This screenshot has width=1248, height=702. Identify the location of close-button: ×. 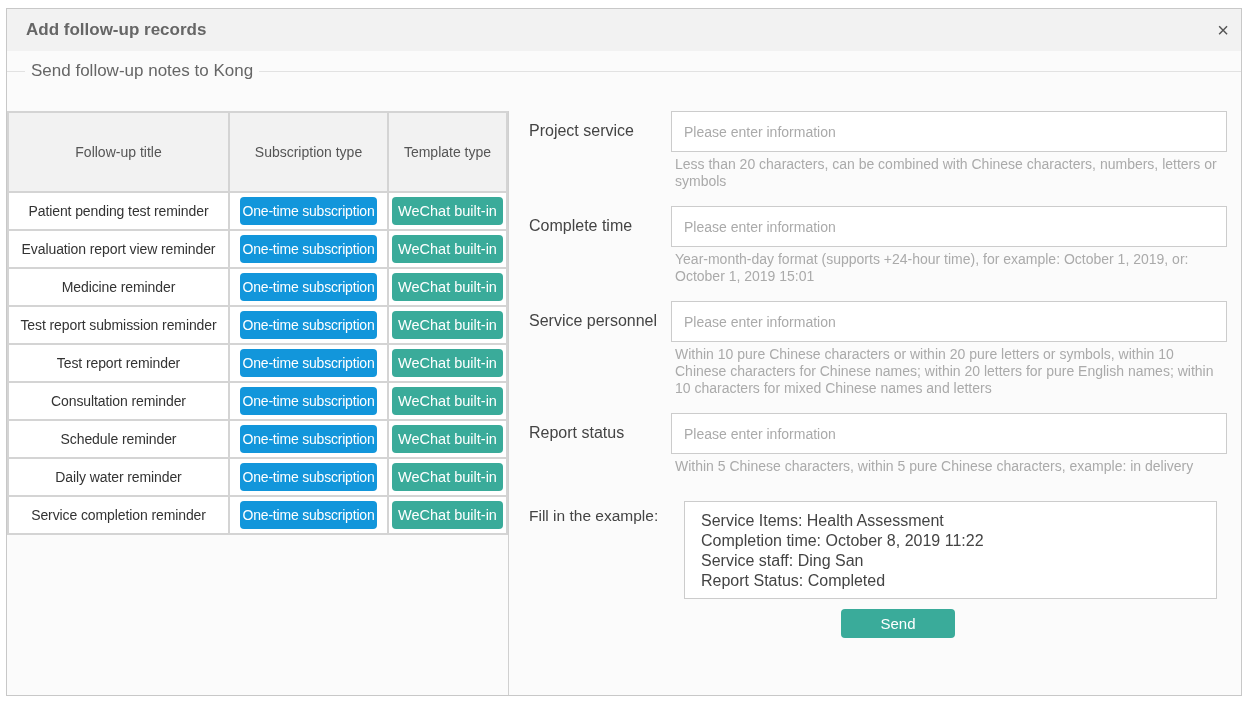
(1223, 30).